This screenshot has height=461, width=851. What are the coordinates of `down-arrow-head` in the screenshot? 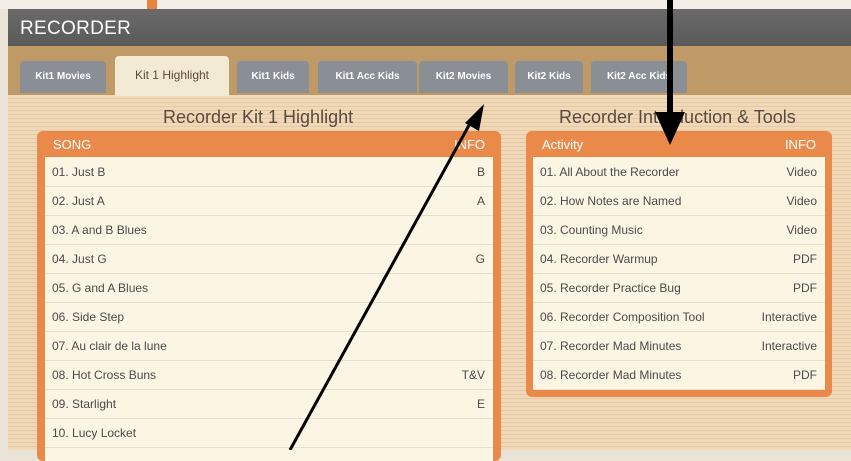 It's located at (670, 128).